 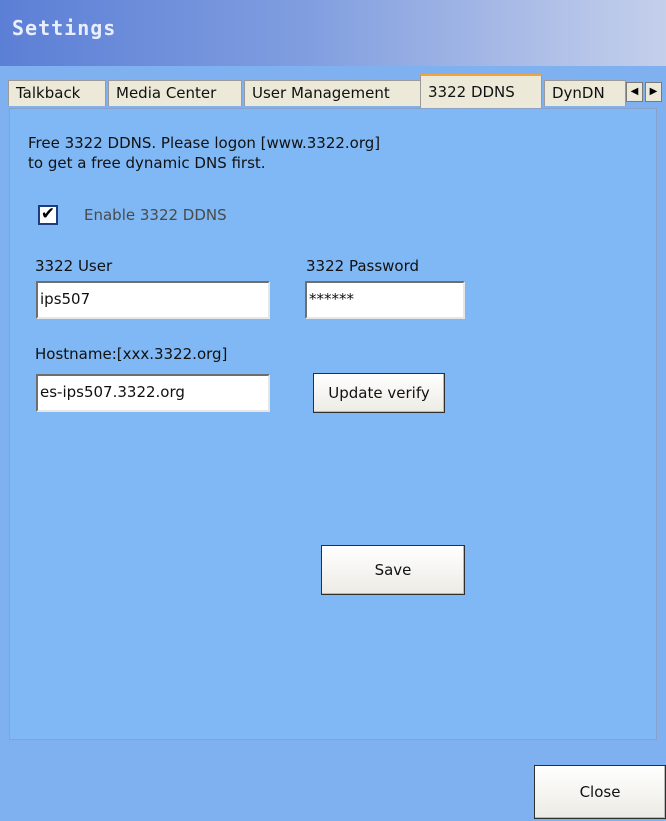 What do you see at coordinates (385, 300) in the screenshot?
I see `password-input: ******` at bounding box center [385, 300].